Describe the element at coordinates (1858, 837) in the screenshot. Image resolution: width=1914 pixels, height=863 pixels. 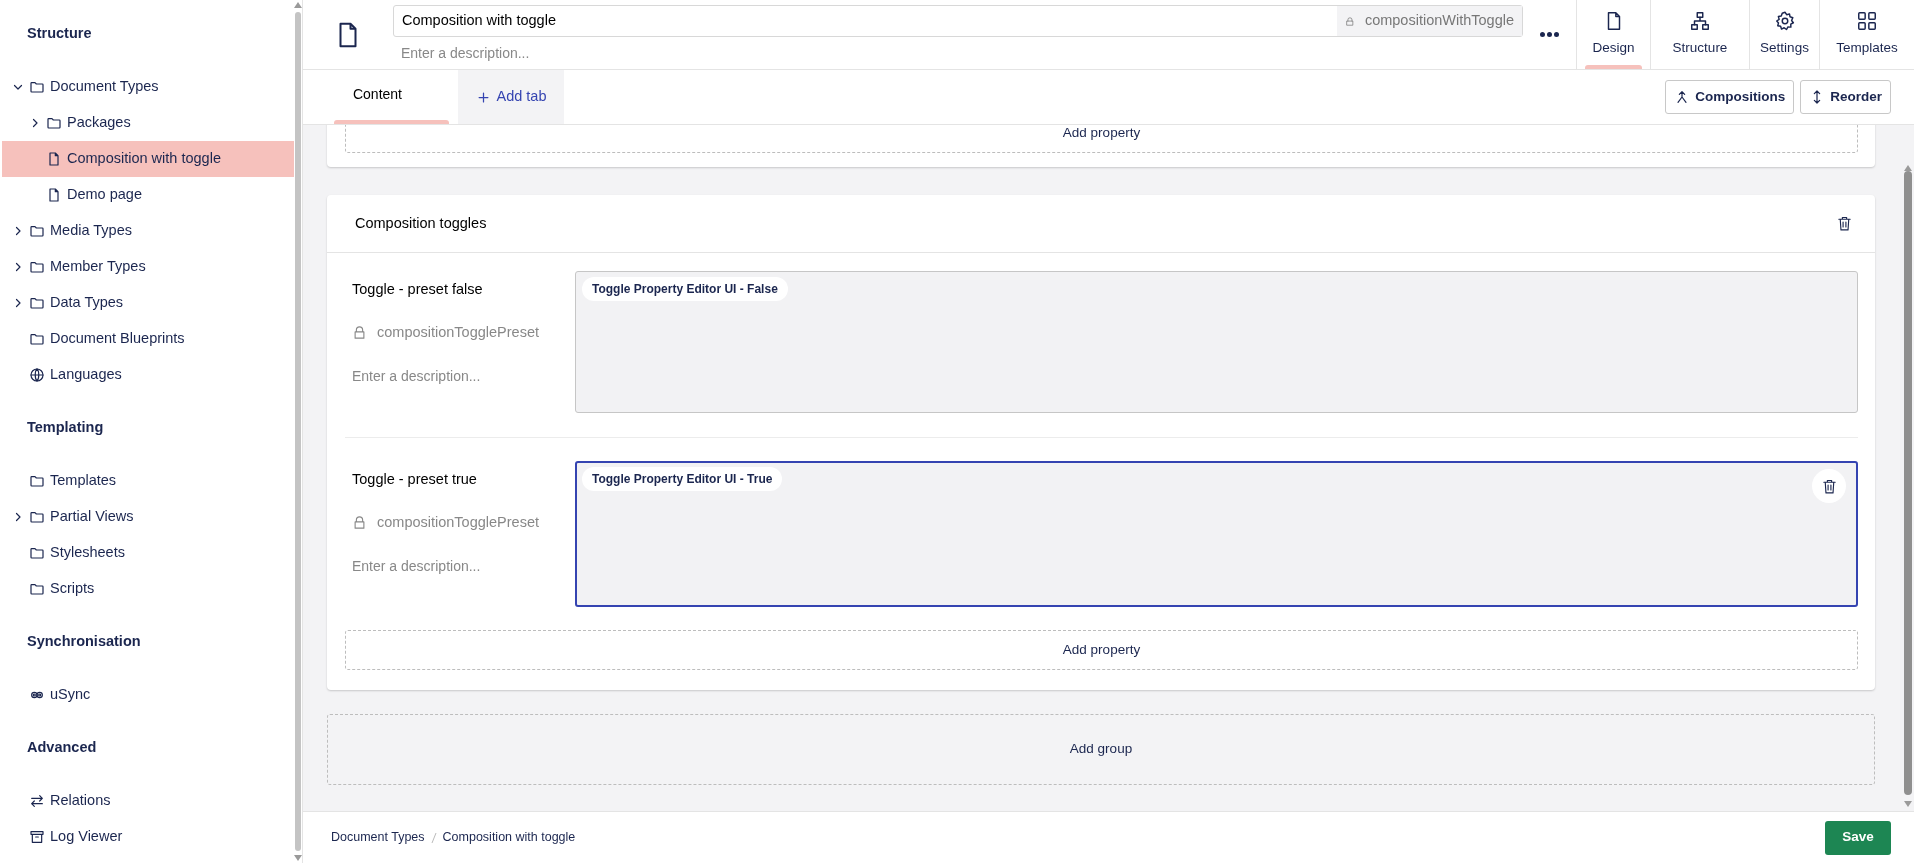
I see `save-button: Save` at that location.